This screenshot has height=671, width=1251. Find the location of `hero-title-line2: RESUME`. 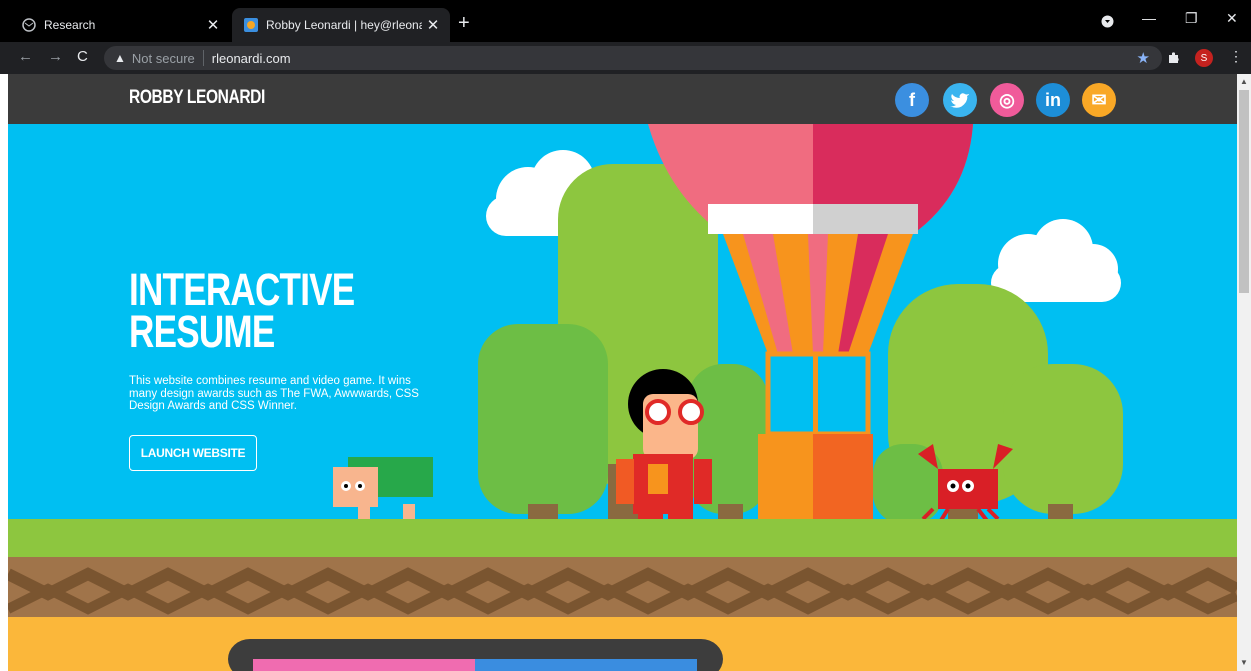

hero-title-line2: RESUME is located at coordinates (202, 331).